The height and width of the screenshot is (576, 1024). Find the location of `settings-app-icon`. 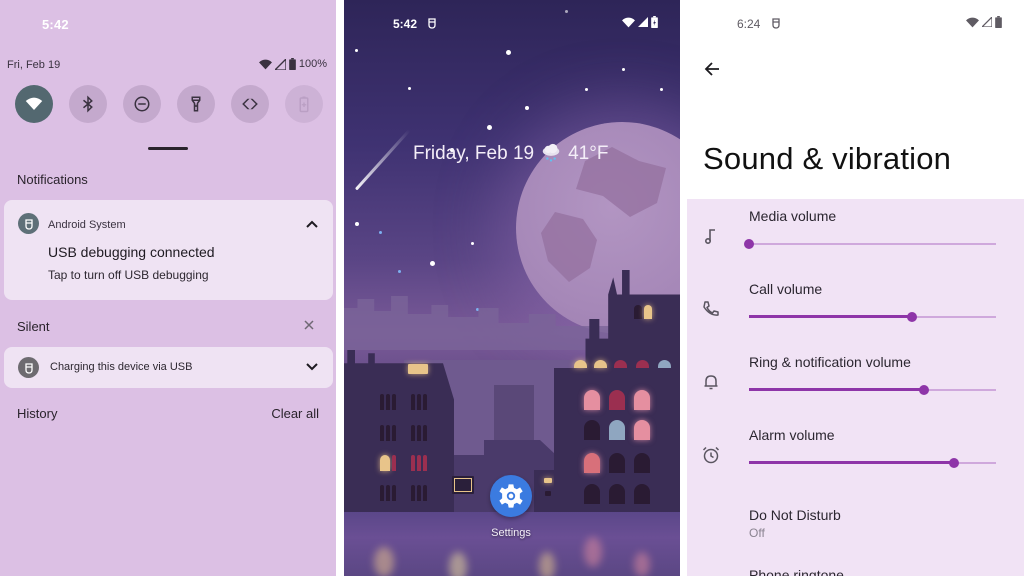

settings-app-icon is located at coordinates (511, 496).